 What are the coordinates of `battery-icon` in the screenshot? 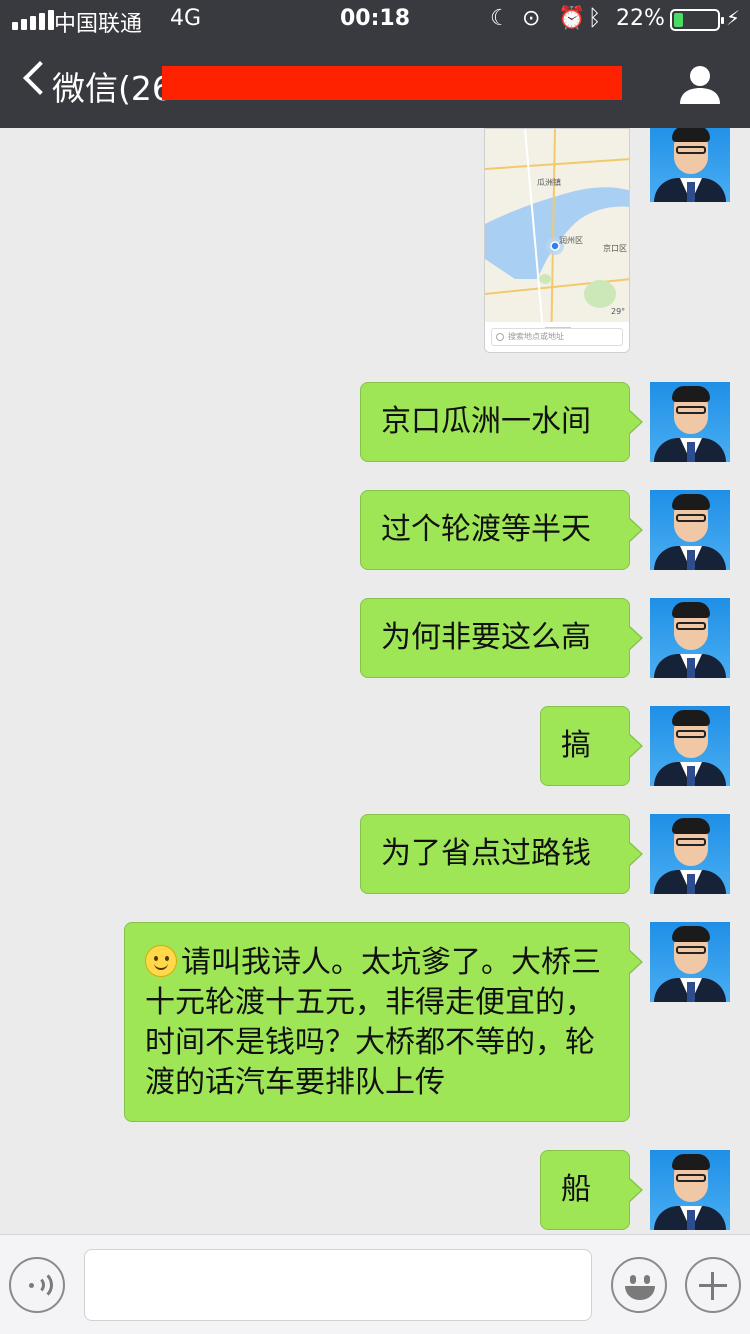 It's located at (697, 20).